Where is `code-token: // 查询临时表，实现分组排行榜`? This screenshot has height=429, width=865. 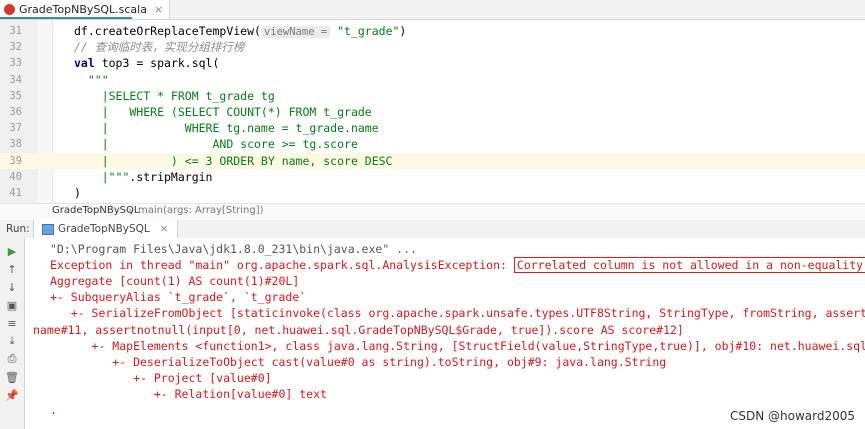
code-token: // 查询临时表，实现分组排行榜 is located at coordinates (159, 47).